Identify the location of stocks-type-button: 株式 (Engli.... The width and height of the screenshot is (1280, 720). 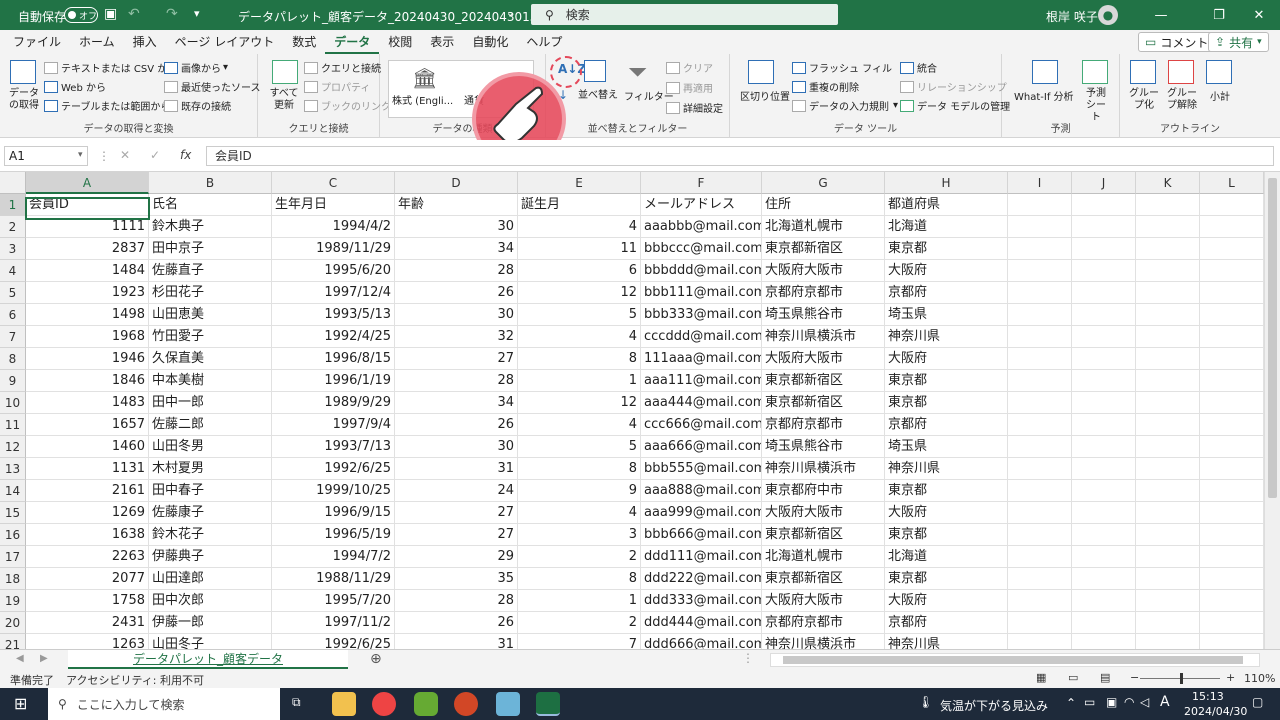
(422, 99).